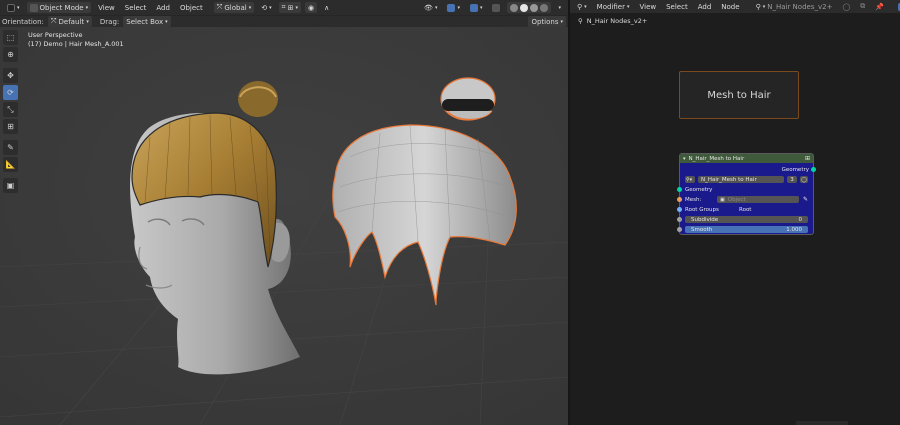 Image resolution: width=900 pixels, height=425 pixels. What do you see at coordinates (813, 169) in the screenshot?
I see `output-geometry-socket` at bounding box center [813, 169].